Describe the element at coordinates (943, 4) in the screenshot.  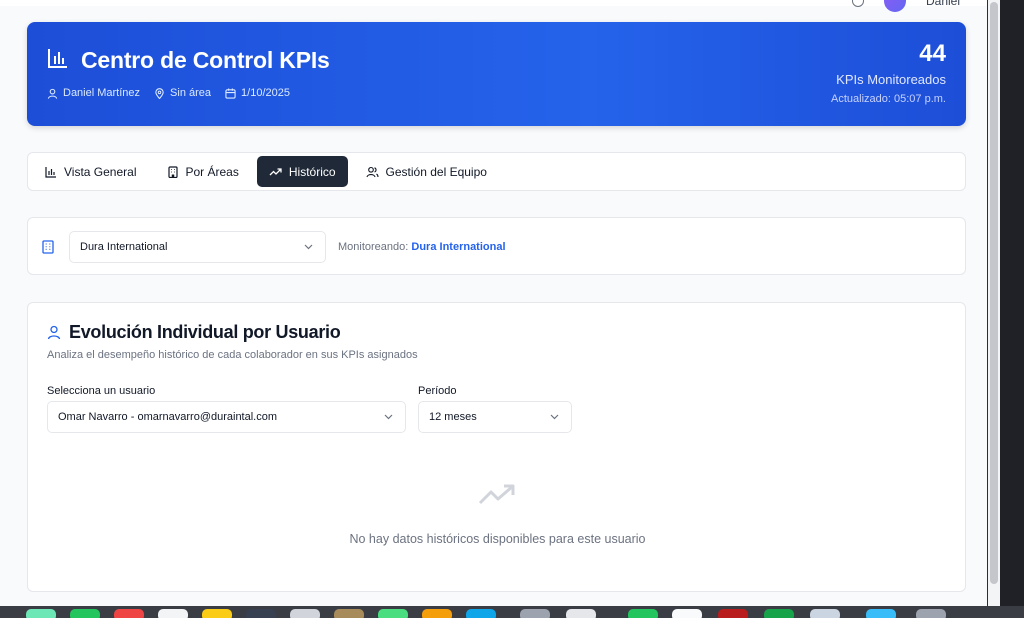
I see `user-name: Daniel` at that location.